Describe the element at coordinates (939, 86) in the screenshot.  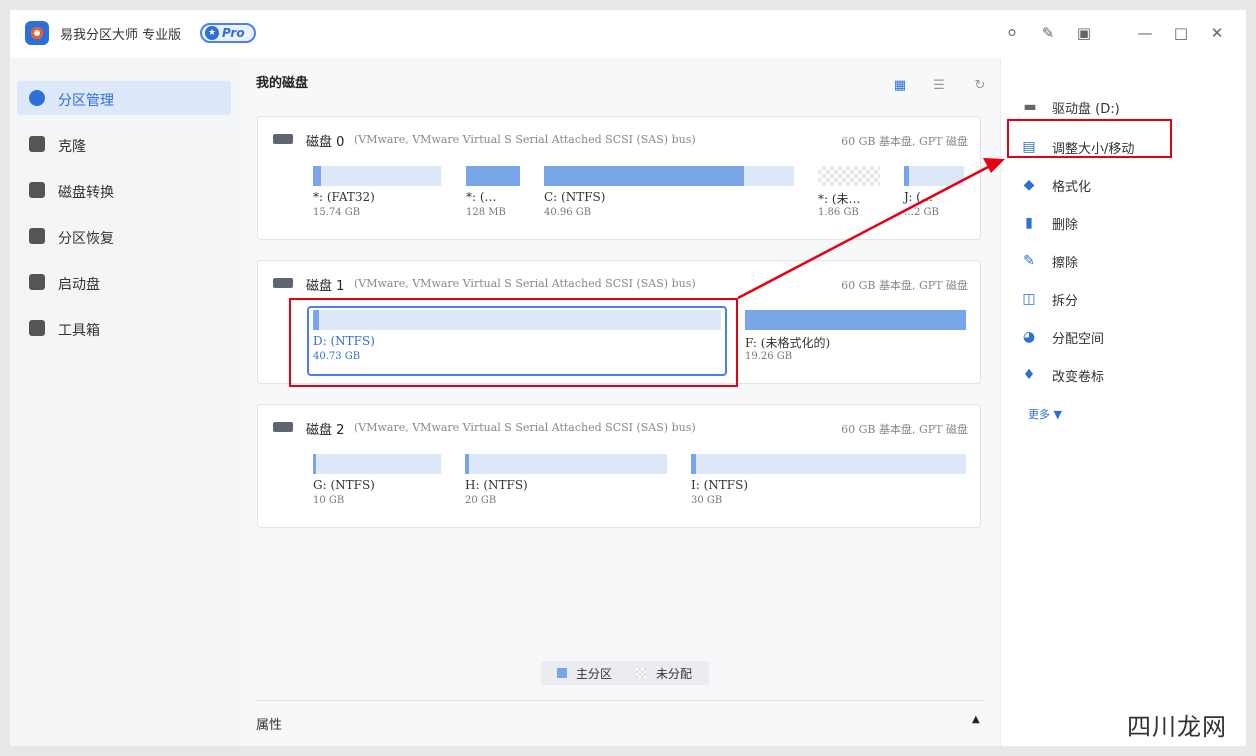
I see `list-view-icon: ☰` at that location.